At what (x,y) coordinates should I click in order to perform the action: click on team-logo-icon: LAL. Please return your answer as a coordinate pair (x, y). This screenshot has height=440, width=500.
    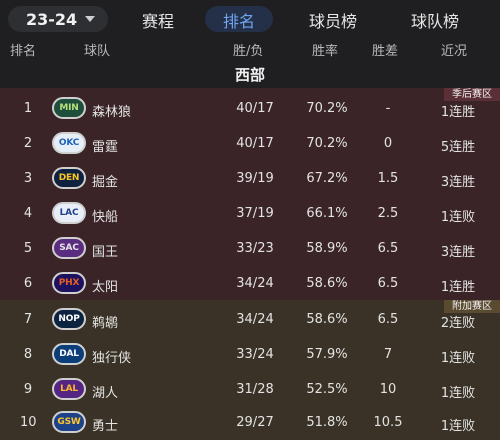
    Looking at the image, I should click on (69, 389).